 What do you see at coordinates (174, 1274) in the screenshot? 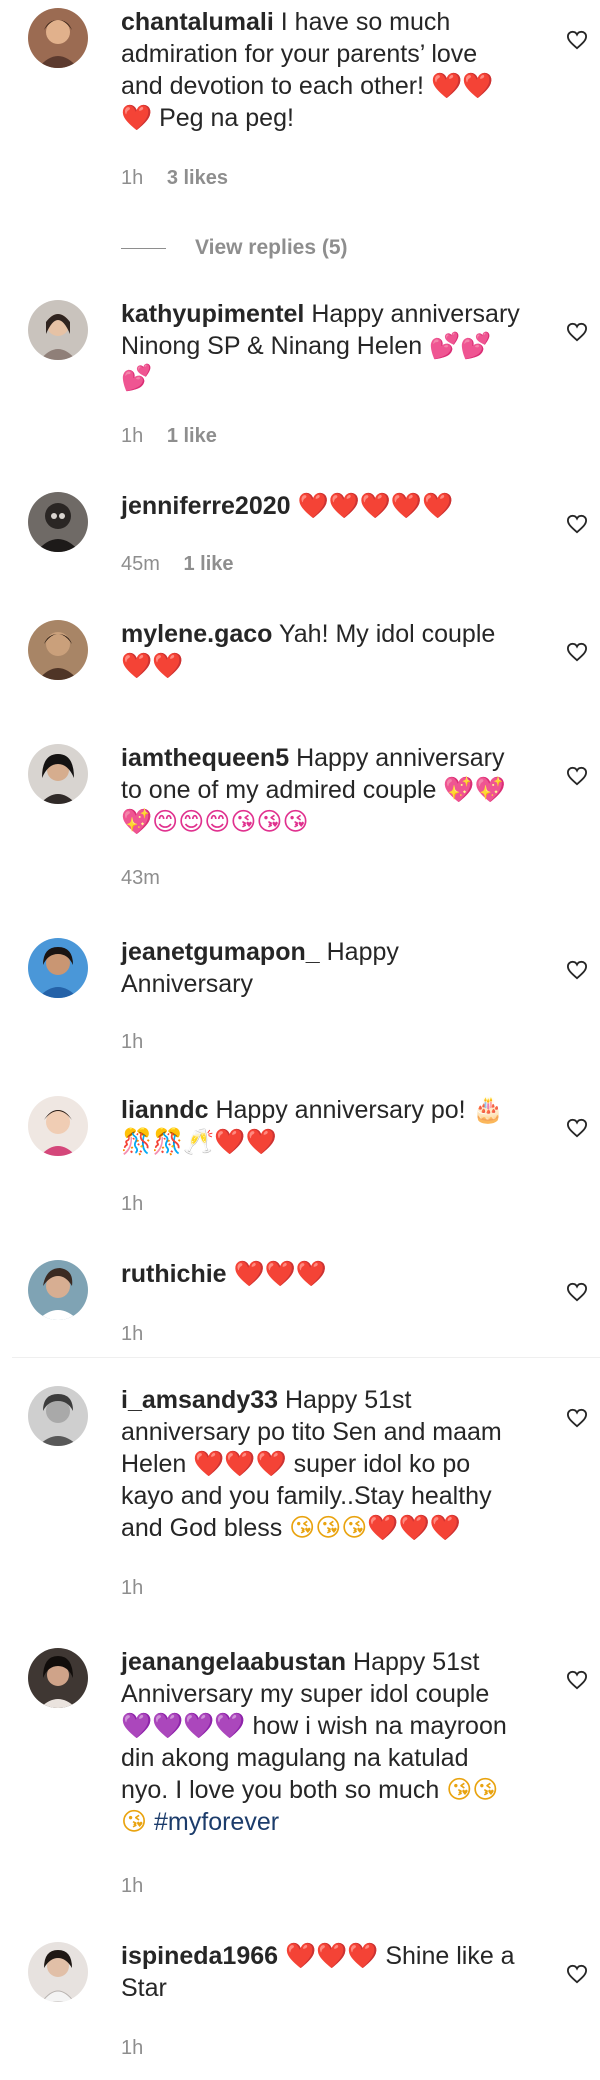
I see `comment-username: ruthichie` at bounding box center [174, 1274].